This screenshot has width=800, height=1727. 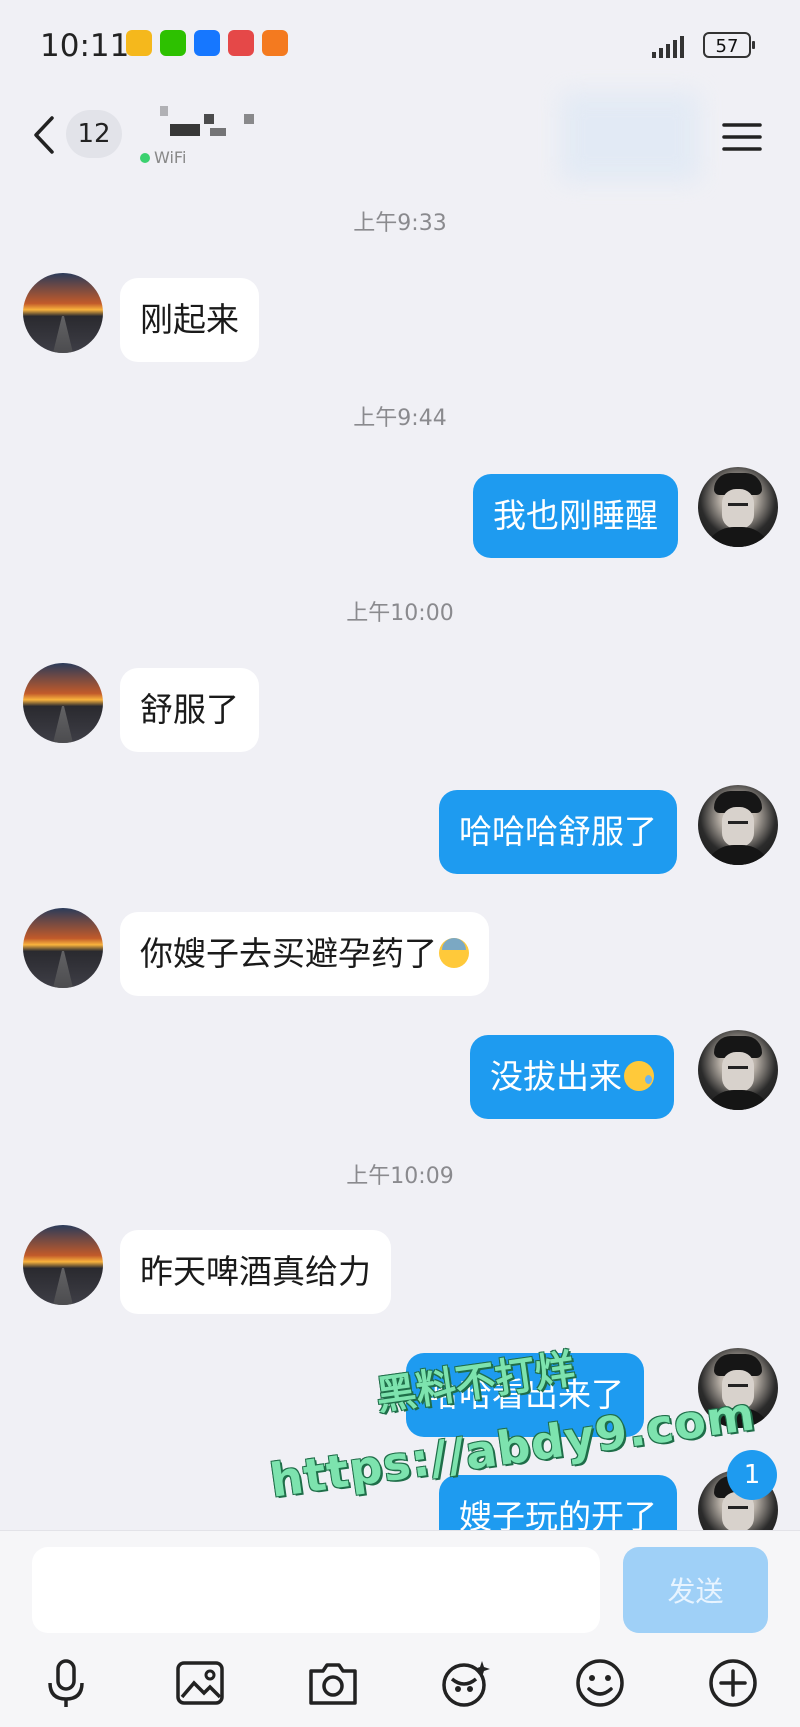 What do you see at coordinates (85, 46) in the screenshot?
I see `clock: 10:11` at bounding box center [85, 46].